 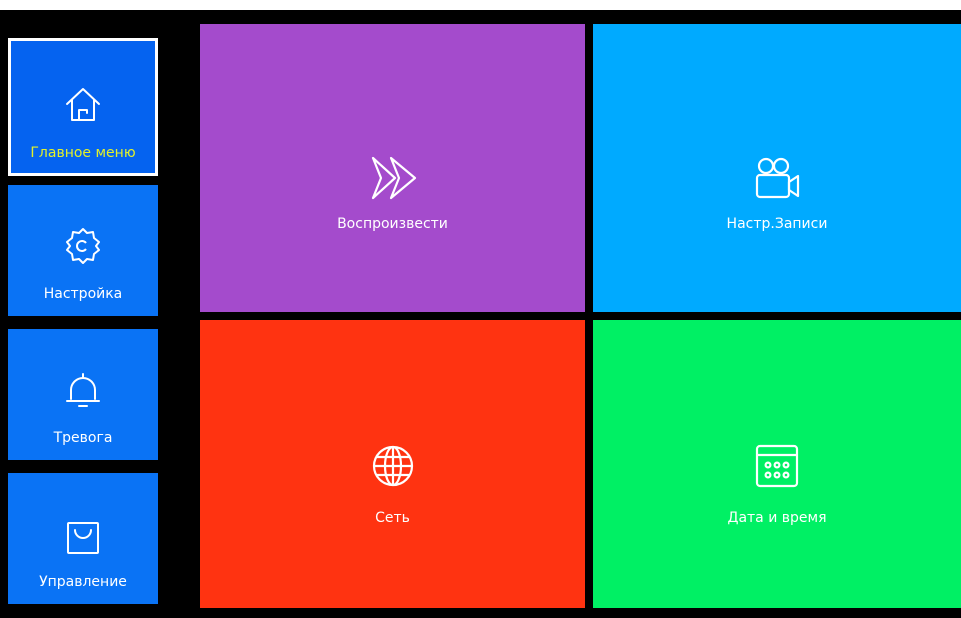 I want to click on video-camera-icon, so click(x=777, y=178).